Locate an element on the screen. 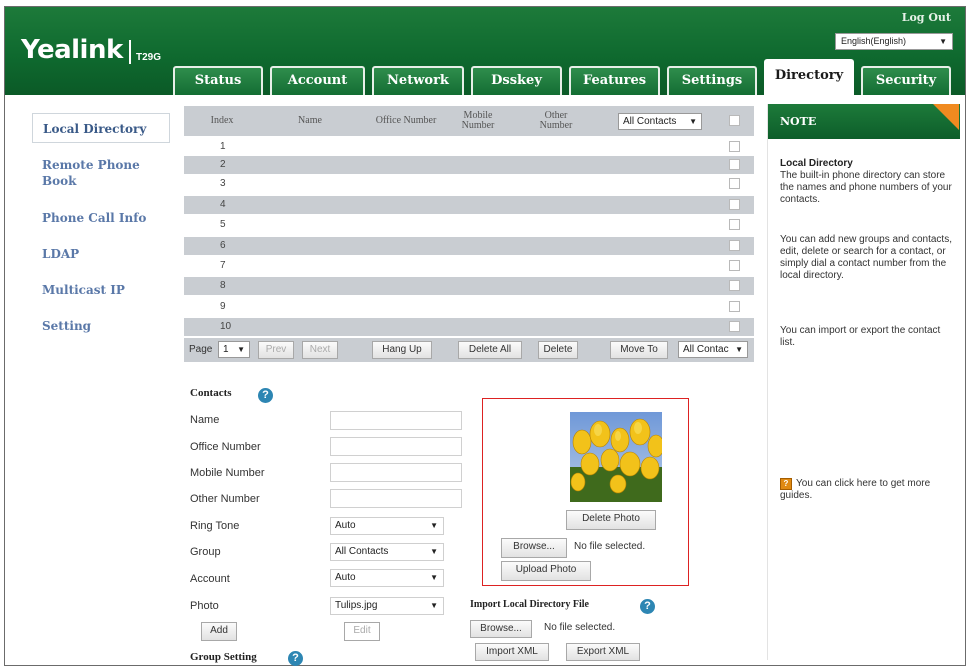 The height and width of the screenshot is (671, 971). add-button: Add is located at coordinates (219, 631).